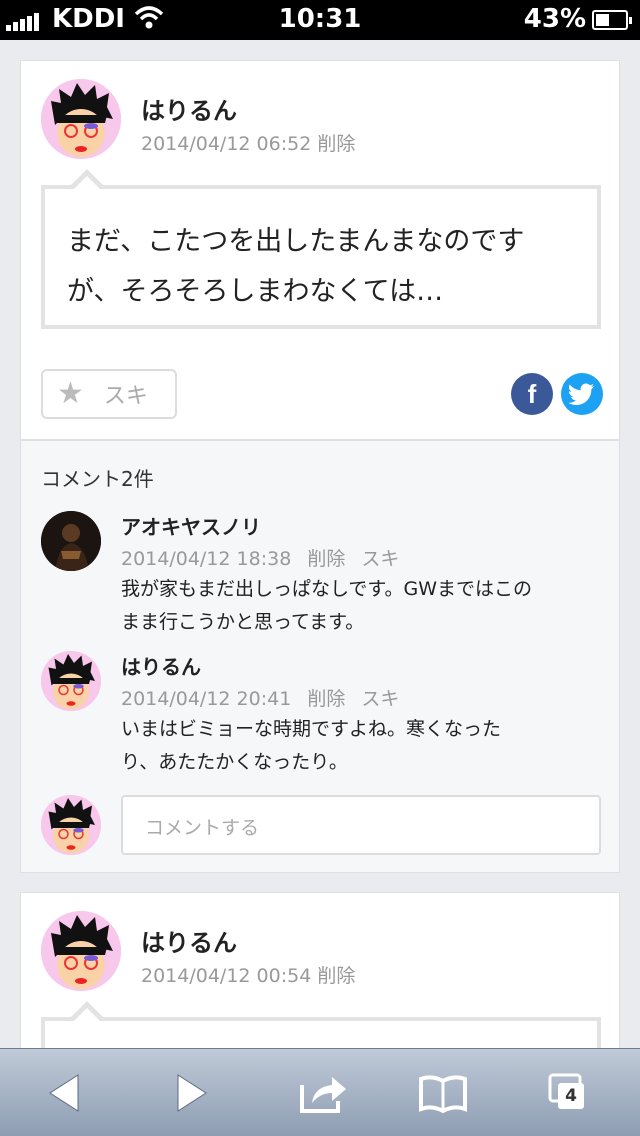 The image size is (640, 1136). What do you see at coordinates (311, 729) in the screenshot?
I see `comment-text-line: いまはビミョーな時期ですよね。寒くなった` at bounding box center [311, 729].